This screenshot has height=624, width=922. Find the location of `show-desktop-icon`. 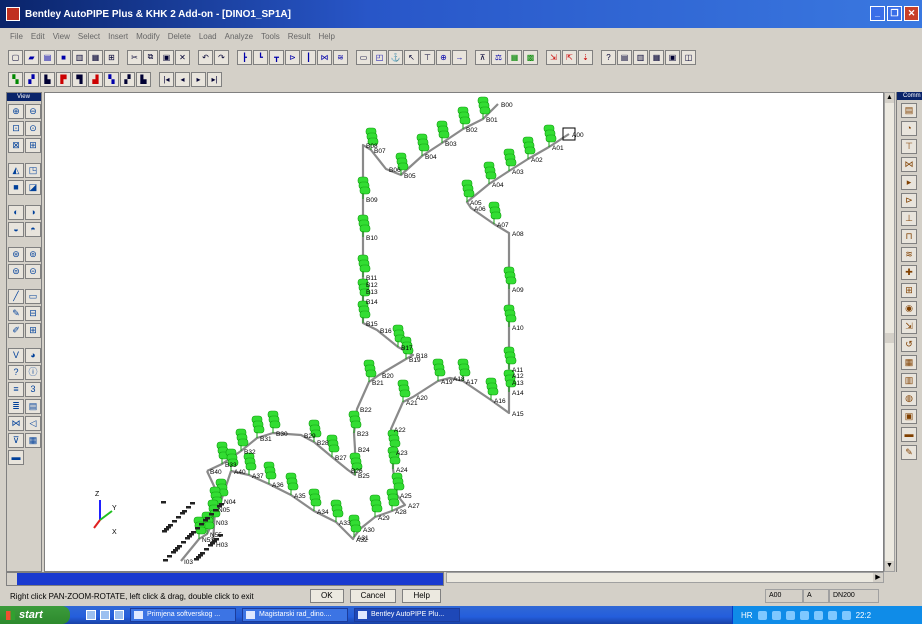

show-desktop-icon is located at coordinates (91, 615).